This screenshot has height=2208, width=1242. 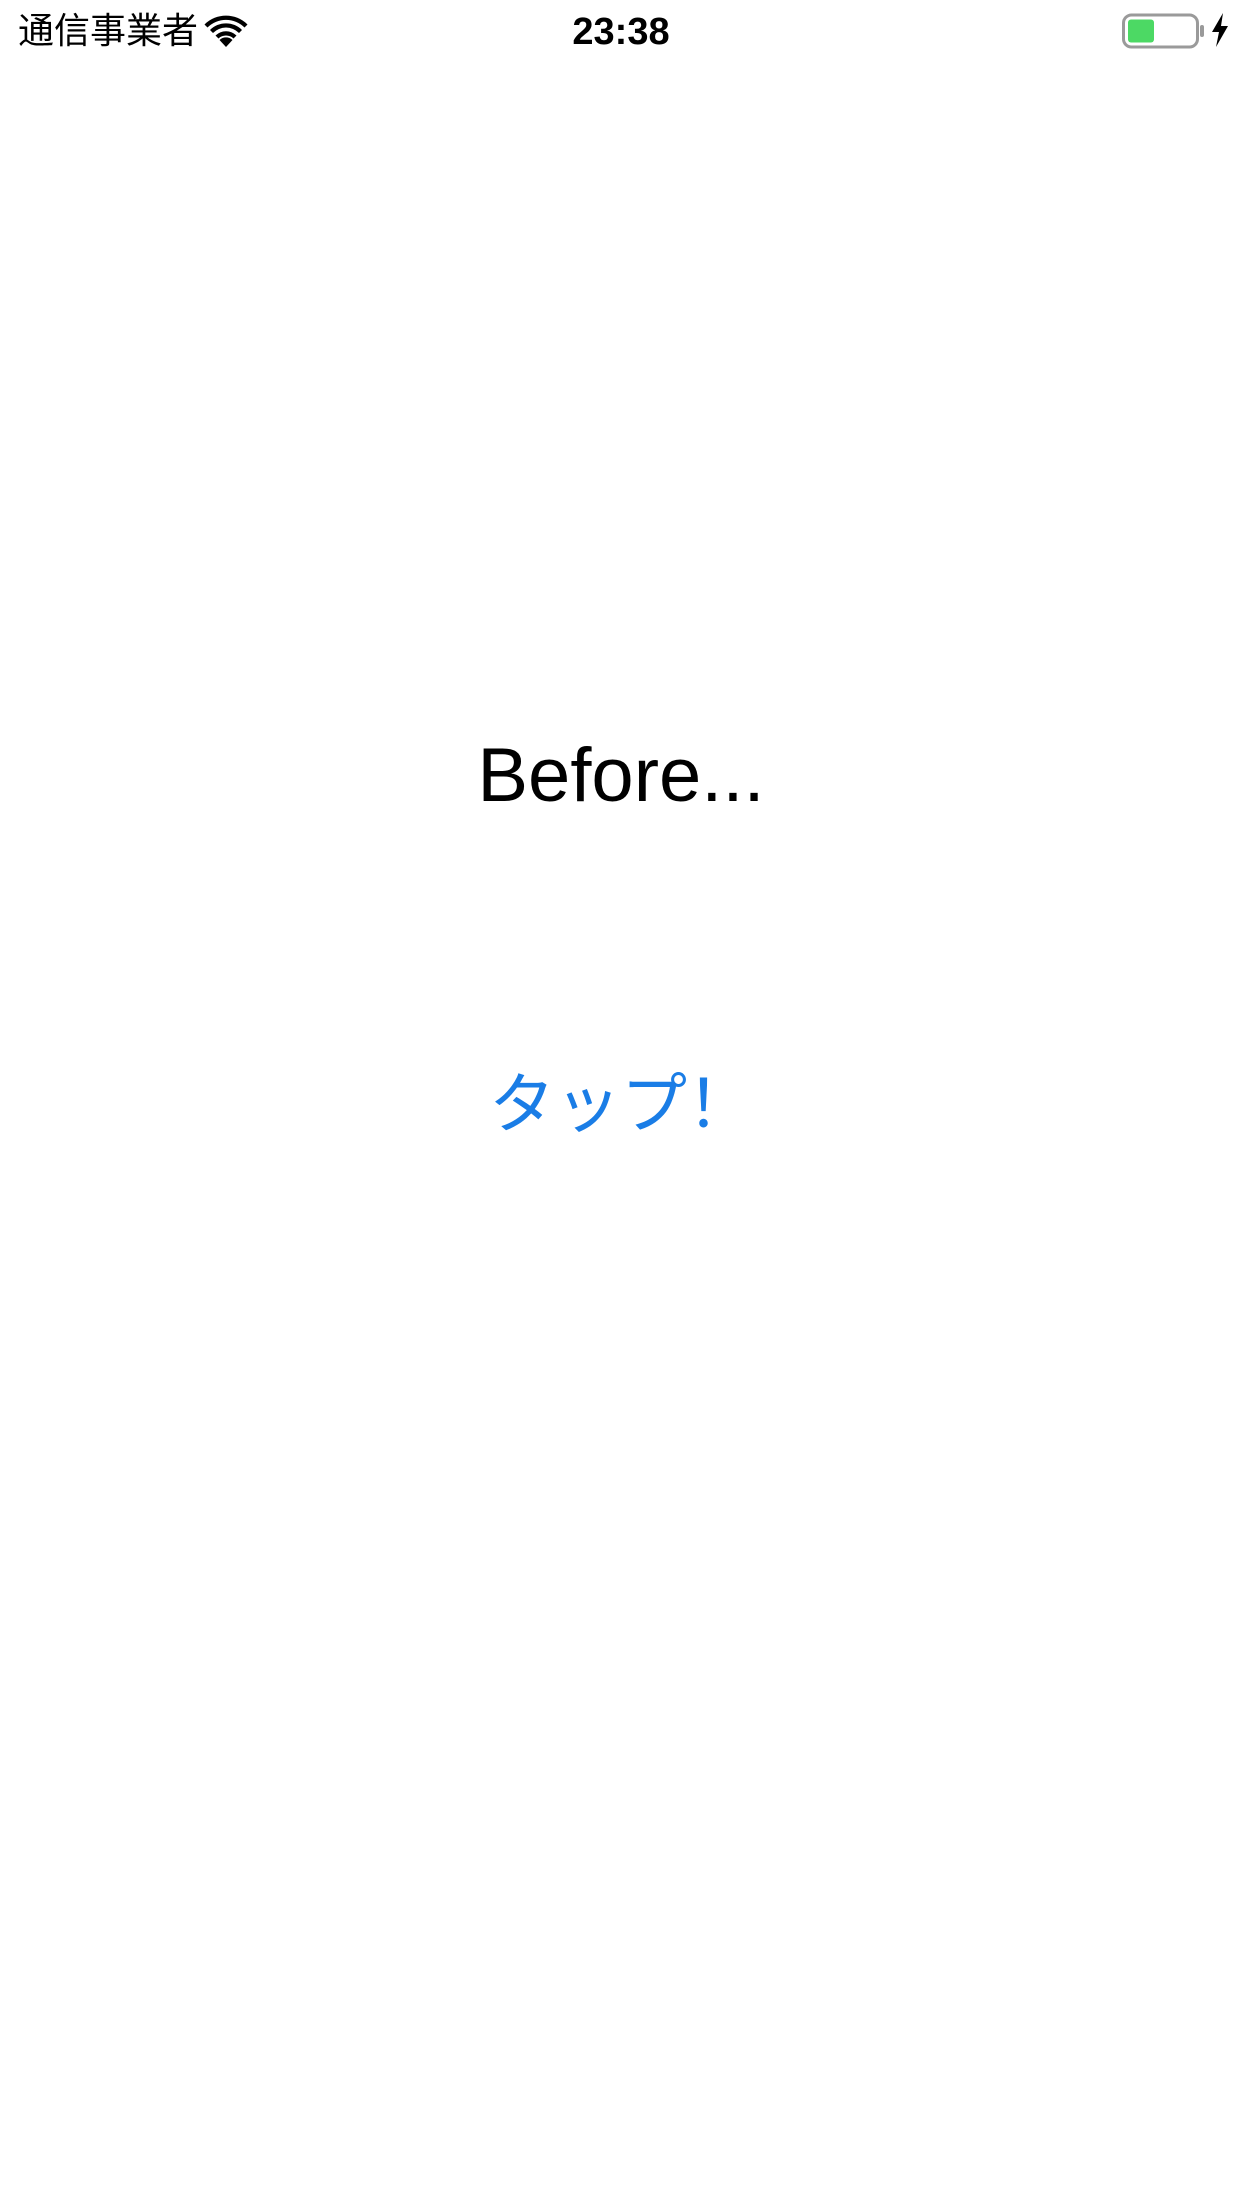 I want to click on battery-icon, so click(x=1165, y=31).